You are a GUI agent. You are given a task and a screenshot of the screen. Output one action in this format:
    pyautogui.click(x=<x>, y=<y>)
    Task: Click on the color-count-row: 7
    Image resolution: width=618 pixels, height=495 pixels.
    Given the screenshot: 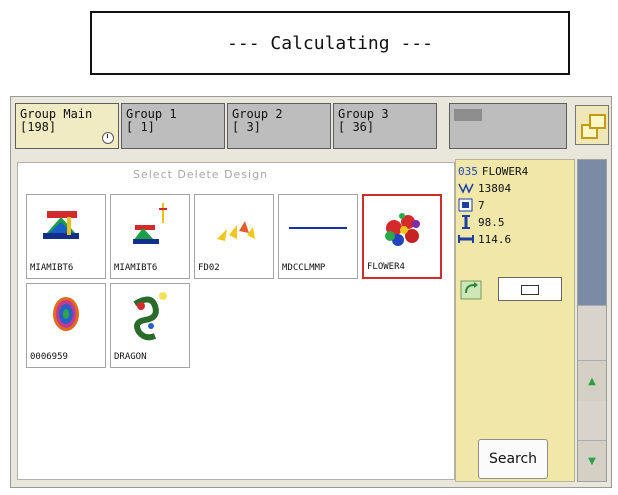 What is the action you would take?
    pyautogui.click(x=471, y=205)
    